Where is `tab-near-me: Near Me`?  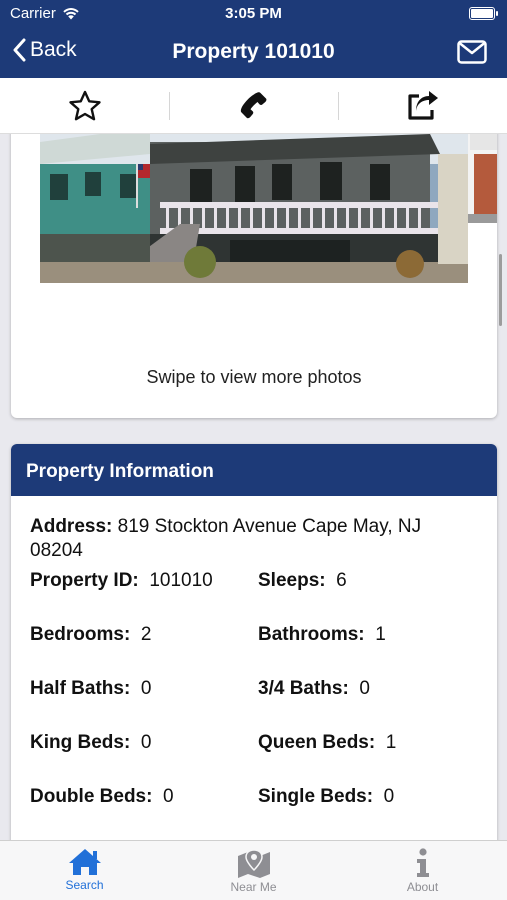
tab-near-me: Near Me is located at coordinates (253, 870).